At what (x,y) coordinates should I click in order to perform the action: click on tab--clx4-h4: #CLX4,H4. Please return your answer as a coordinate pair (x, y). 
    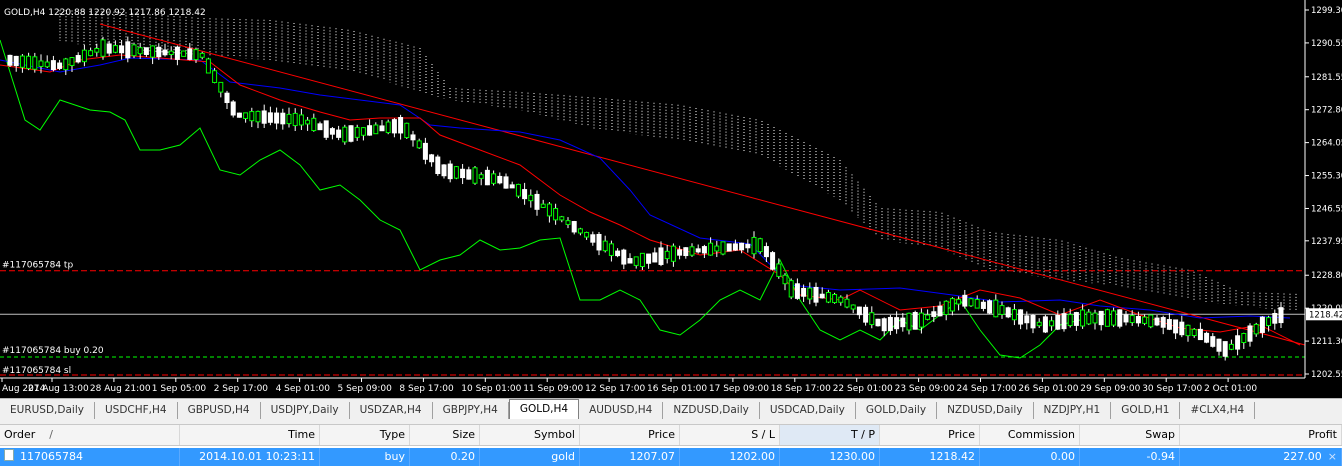
    Looking at the image, I should click on (1218, 410).